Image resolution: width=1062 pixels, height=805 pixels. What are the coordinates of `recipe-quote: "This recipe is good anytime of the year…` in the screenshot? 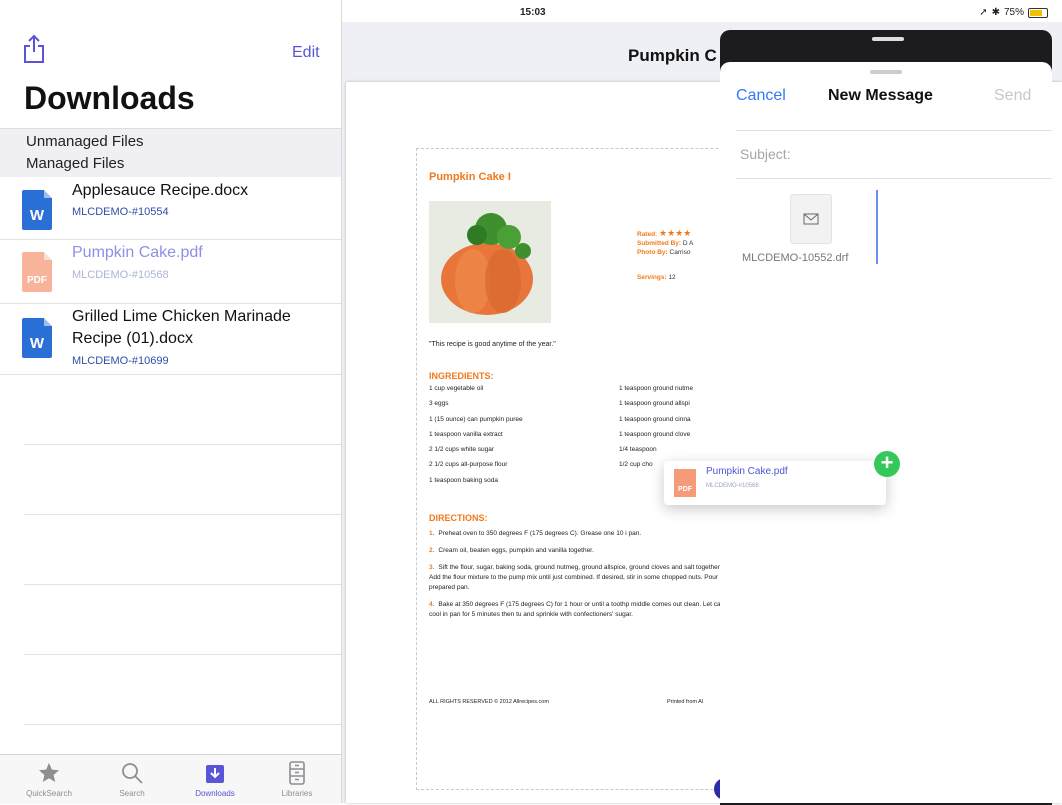 It's located at (492, 344).